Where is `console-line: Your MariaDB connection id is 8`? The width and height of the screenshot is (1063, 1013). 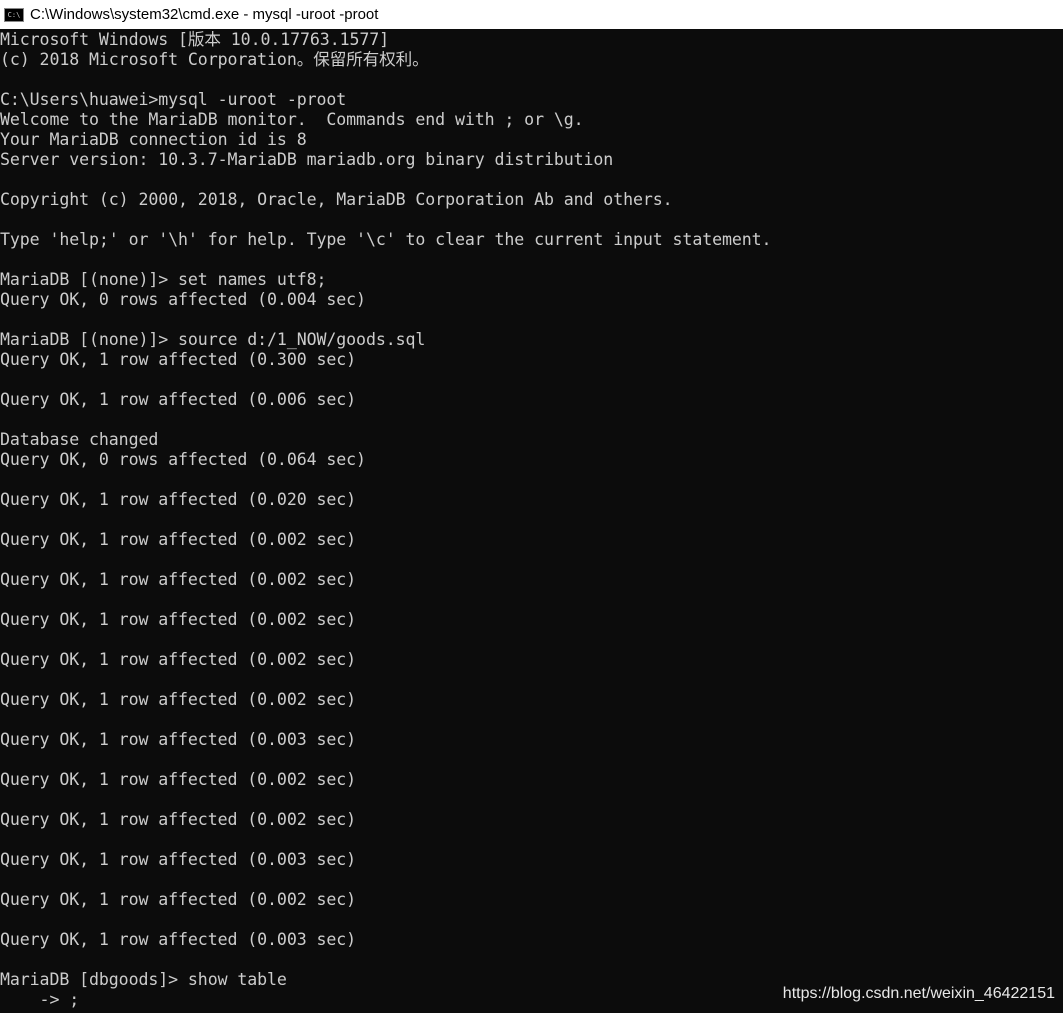
console-line: Your MariaDB connection id is 8 is located at coordinates (153, 139).